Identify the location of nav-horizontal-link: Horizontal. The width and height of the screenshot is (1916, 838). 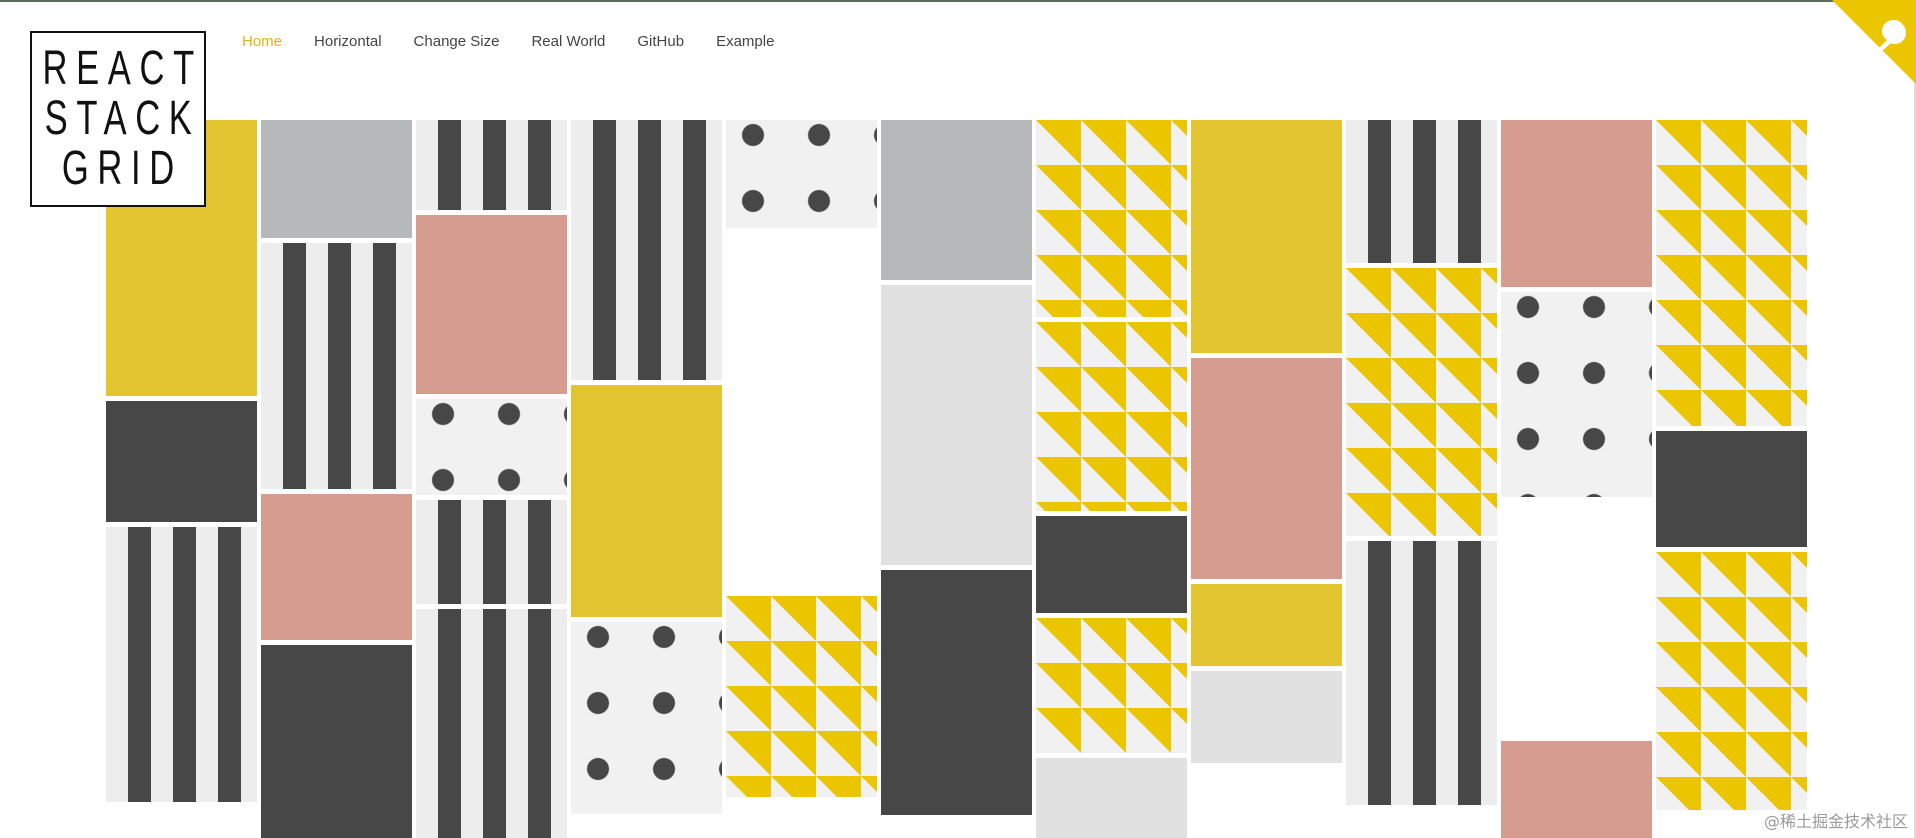
(348, 41).